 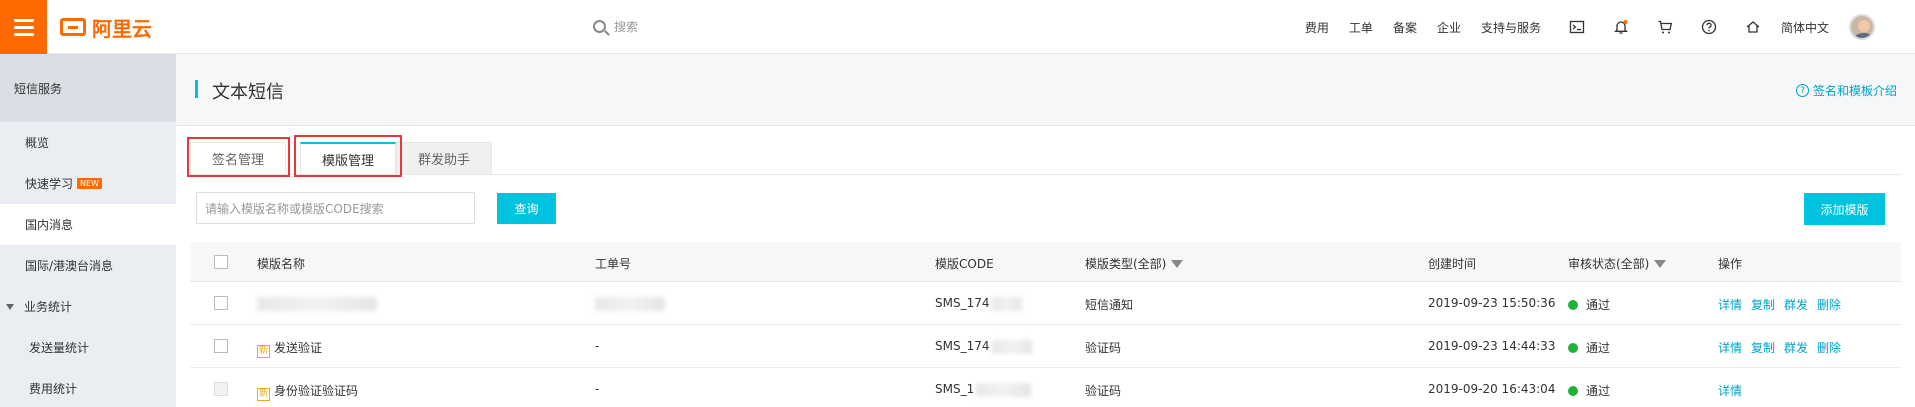 What do you see at coordinates (1854, 91) in the screenshot?
I see `help-link-label: 签名和模板介绍` at bounding box center [1854, 91].